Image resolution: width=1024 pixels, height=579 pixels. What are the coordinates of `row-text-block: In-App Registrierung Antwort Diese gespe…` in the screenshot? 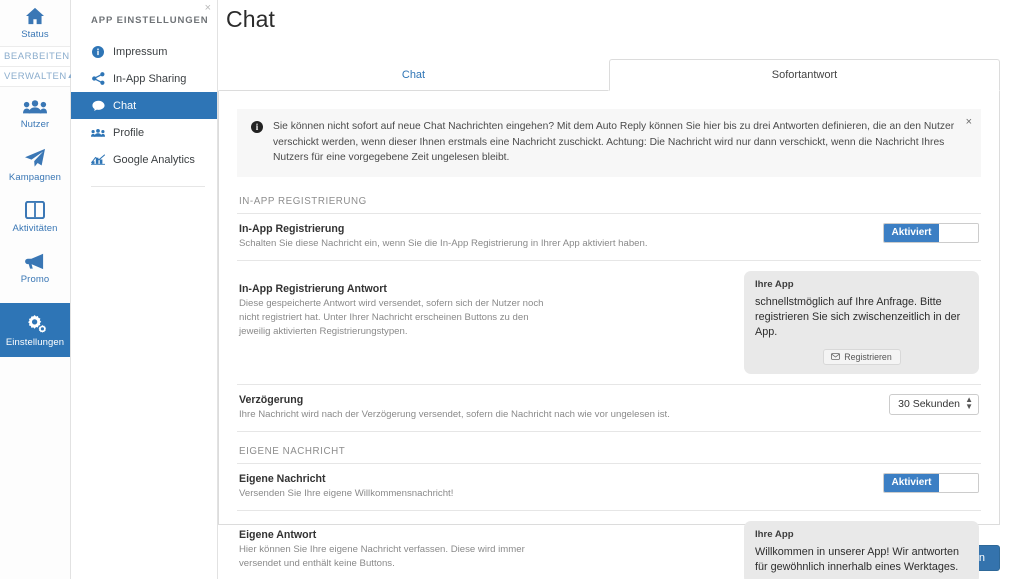 It's located at (394, 305).